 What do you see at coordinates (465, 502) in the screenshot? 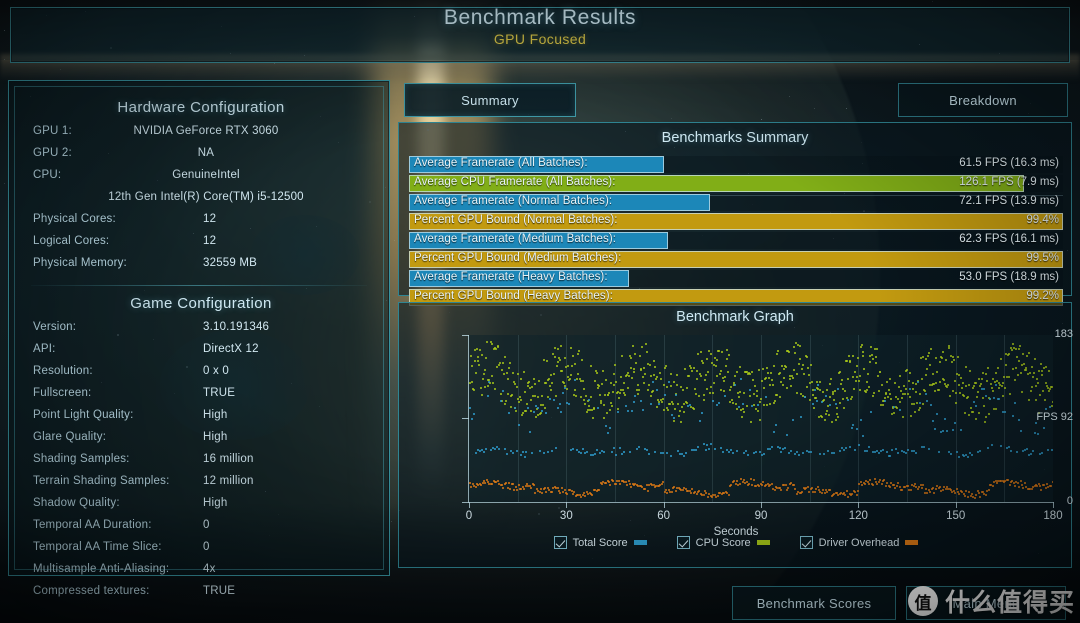
I see `y-tick-mark` at bounding box center [465, 502].